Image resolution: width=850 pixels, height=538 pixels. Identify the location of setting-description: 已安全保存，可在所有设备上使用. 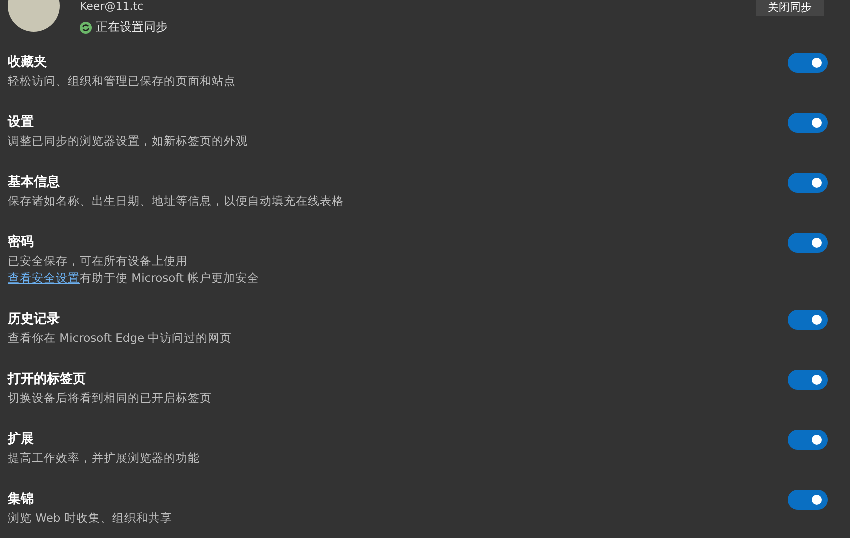
(98, 261).